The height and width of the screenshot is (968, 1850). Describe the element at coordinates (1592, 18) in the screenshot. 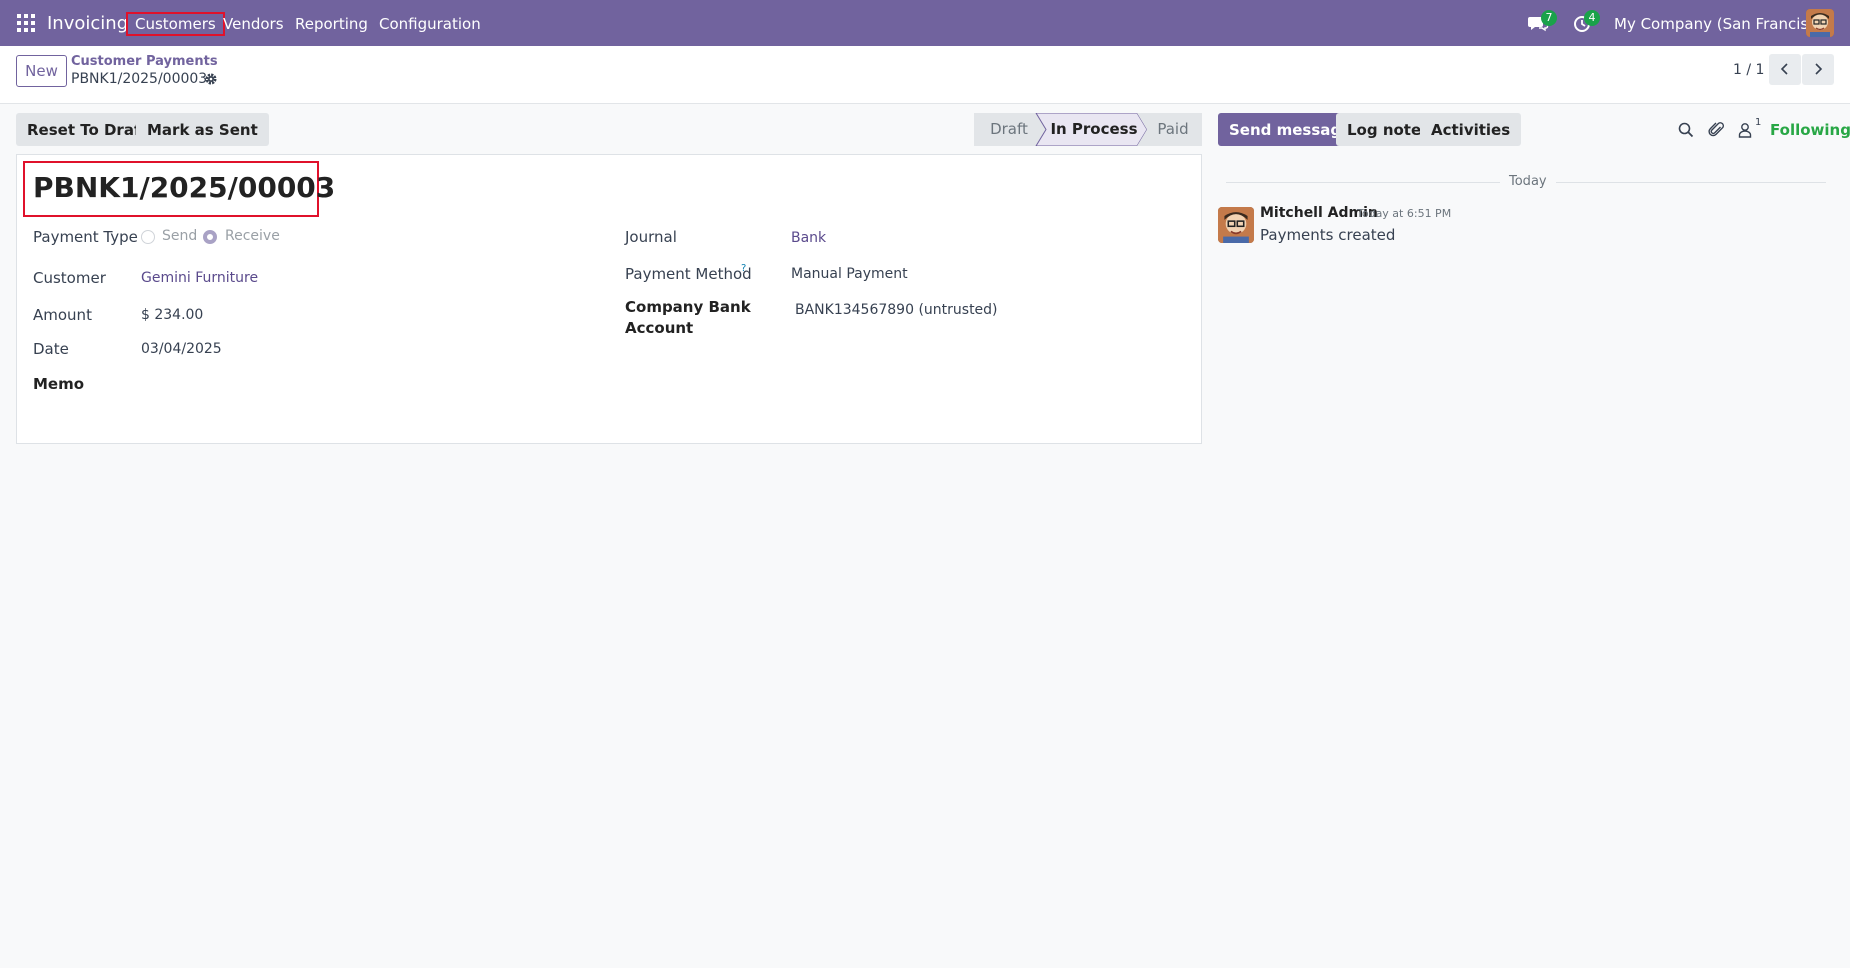

I see `activities-badge: 4` at that location.